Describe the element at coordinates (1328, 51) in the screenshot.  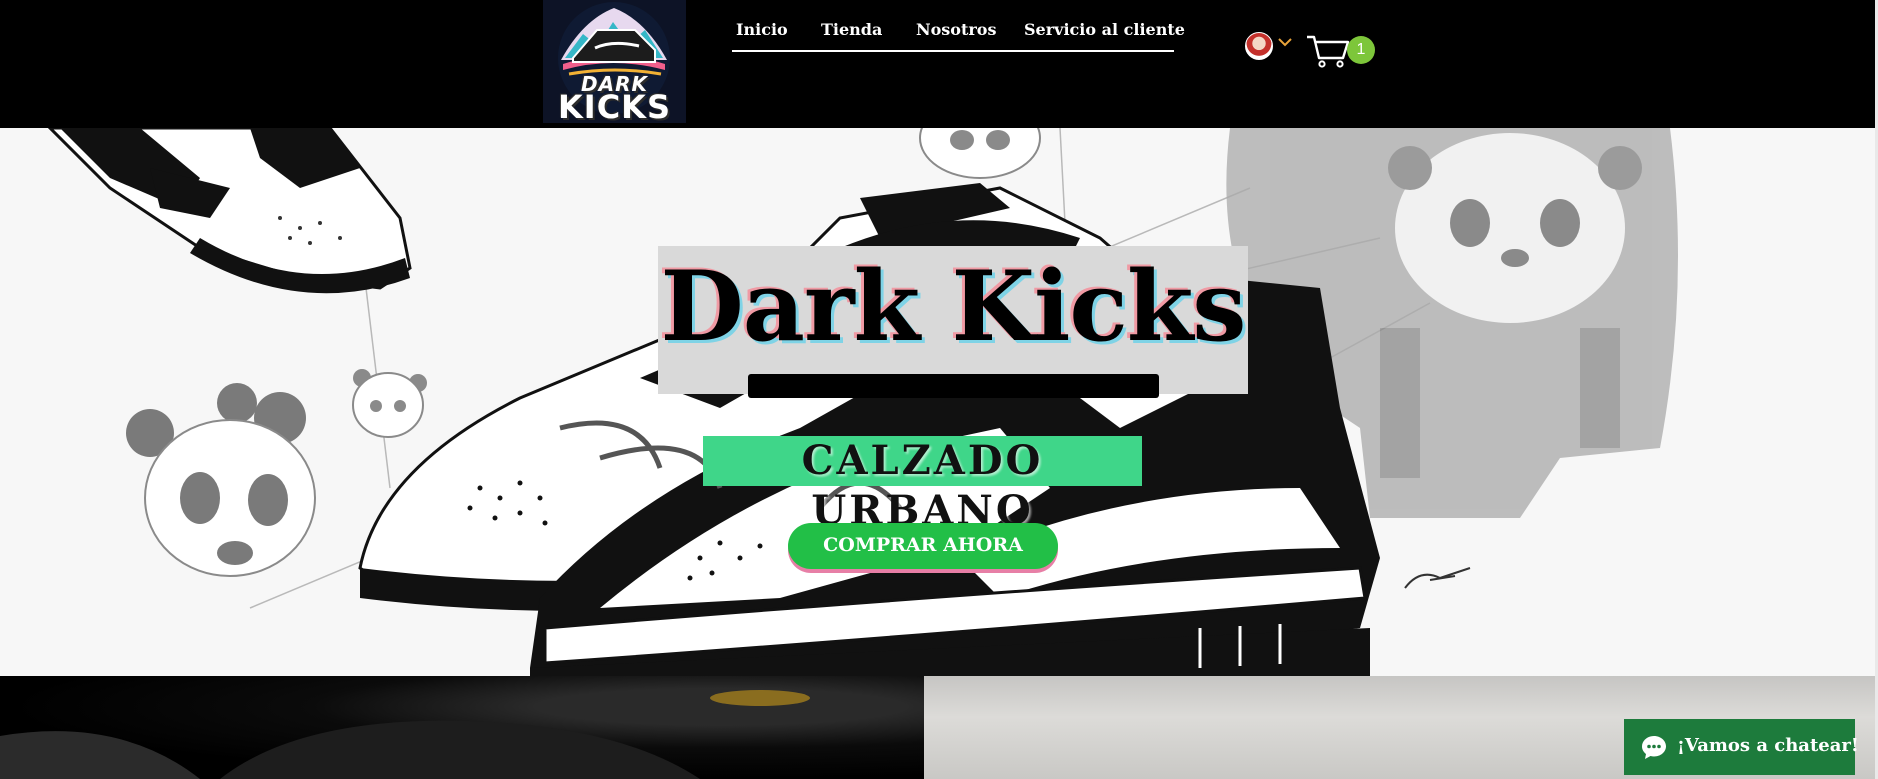
I see `cart-icon` at that location.